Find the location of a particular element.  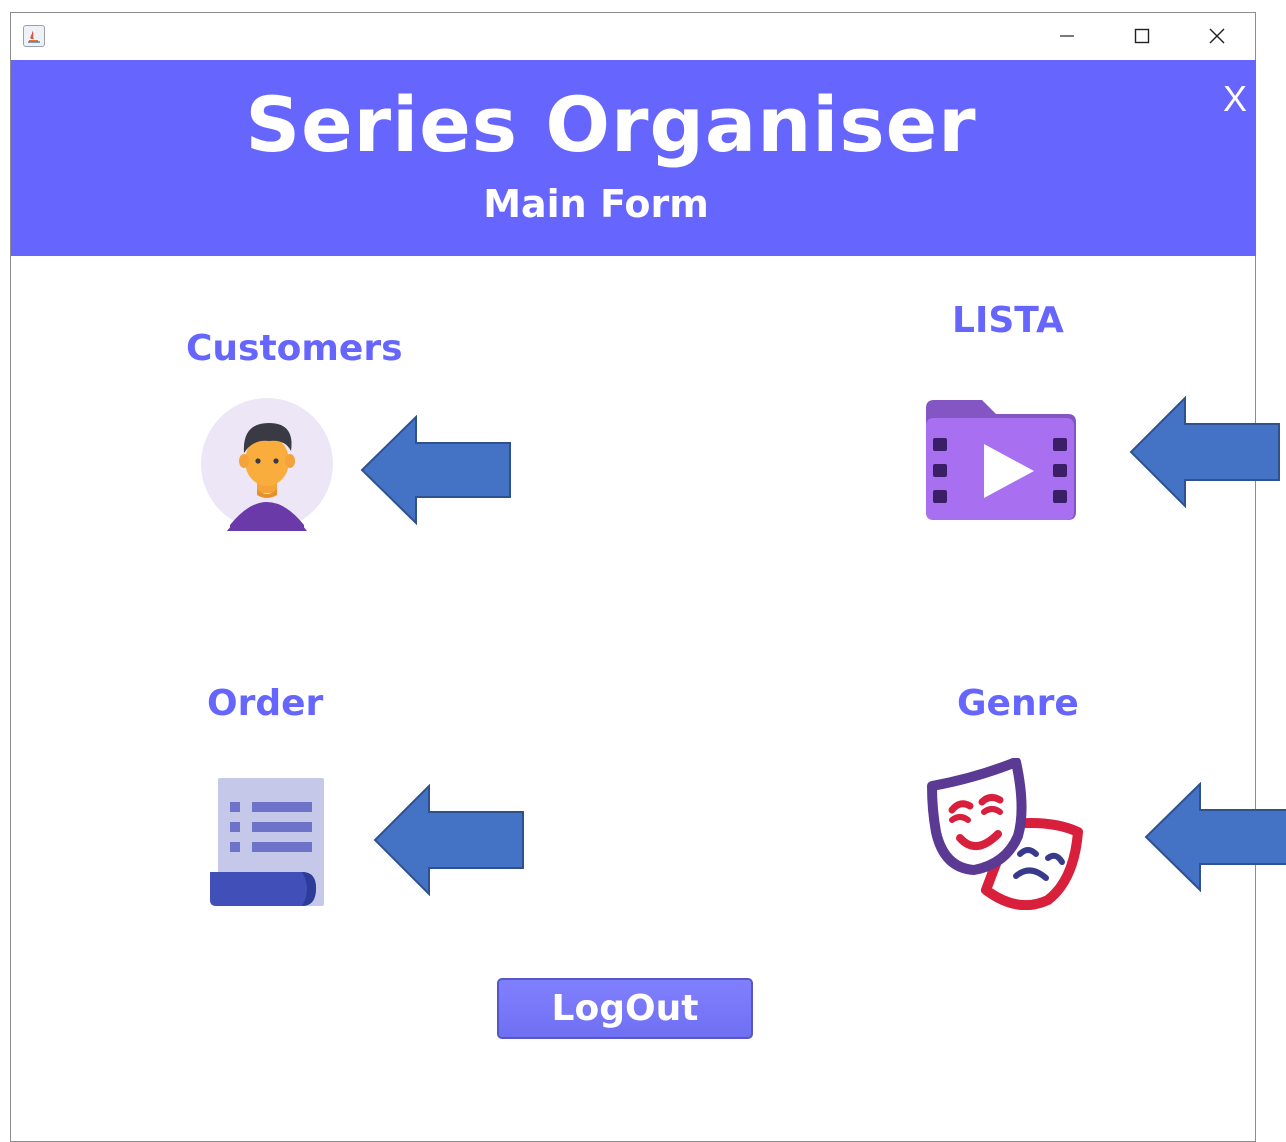

header-close-button: X is located at coordinates (1235, 99).